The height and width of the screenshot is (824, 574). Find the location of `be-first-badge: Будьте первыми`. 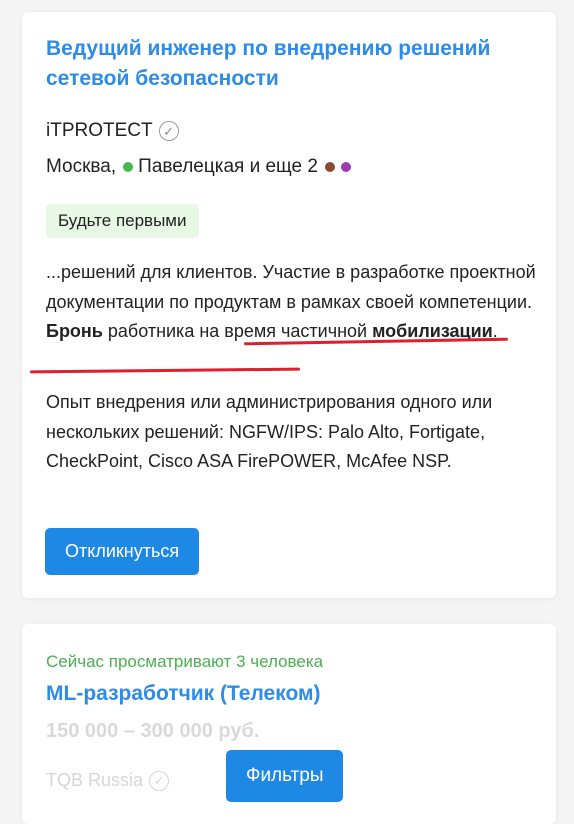

be-first-badge: Будьте первыми is located at coordinates (122, 221).